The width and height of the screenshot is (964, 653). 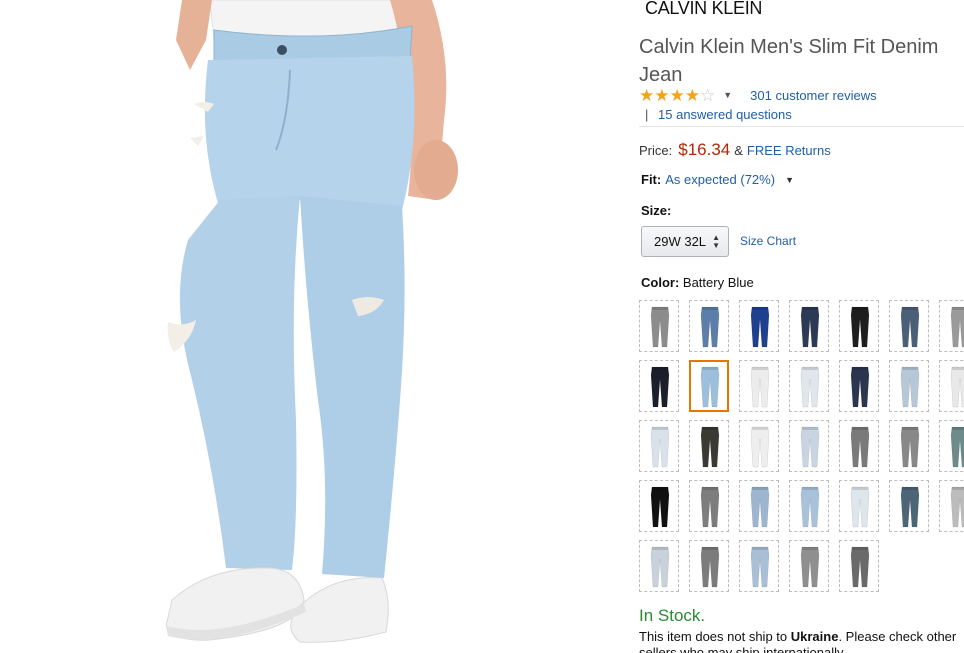 What do you see at coordinates (660, 282) in the screenshot?
I see `color-label: Color:` at bounding box center [660, 282].